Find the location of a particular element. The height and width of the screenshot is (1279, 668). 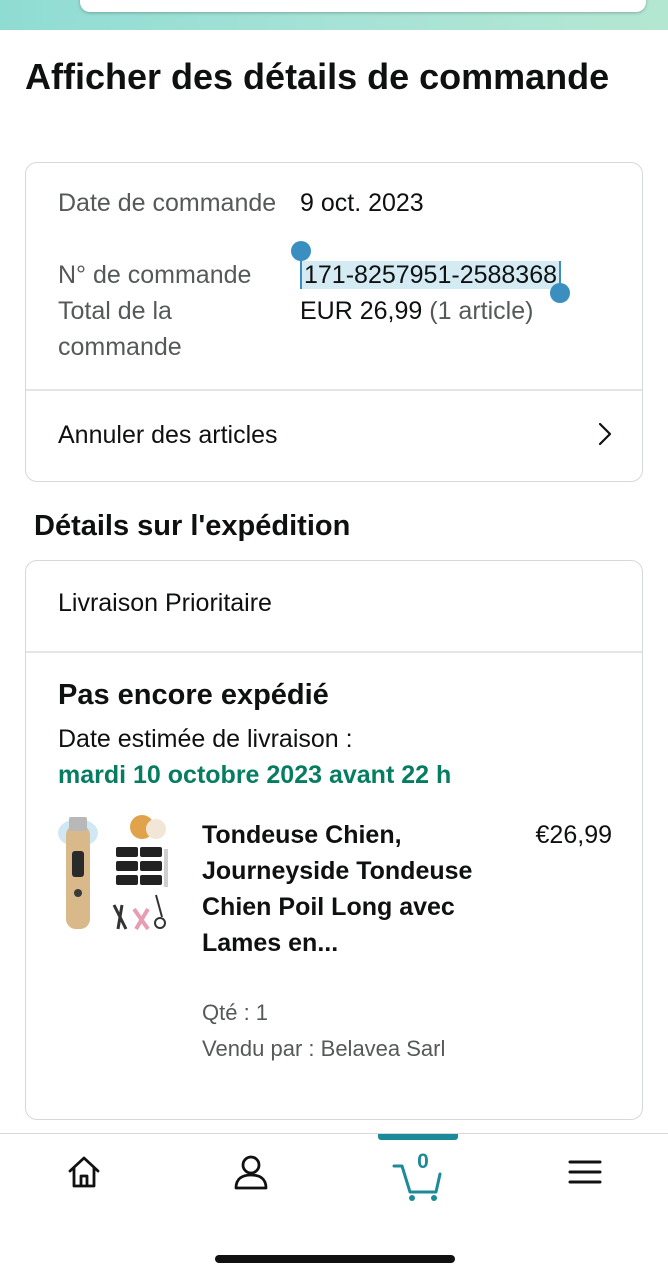

shipping-method: Livraison Prioritaire is located at coordinates (165, 603).